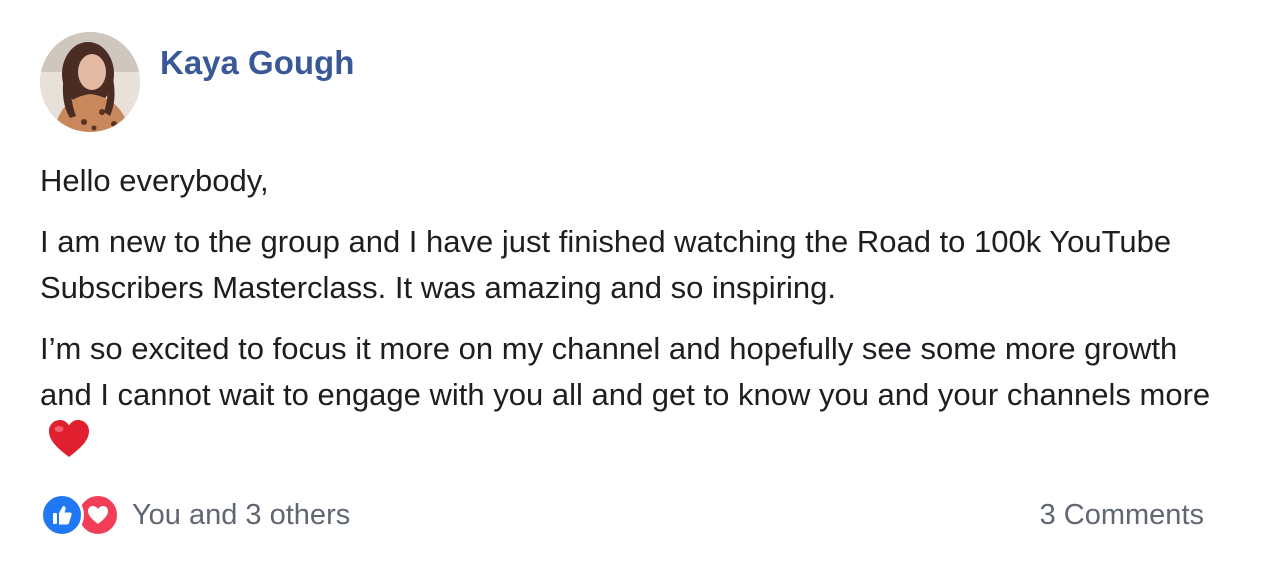 The height and width of the screenshot is (586, 1264). I want to click on reactions-summary: You and 3 others, so click(195, 515).